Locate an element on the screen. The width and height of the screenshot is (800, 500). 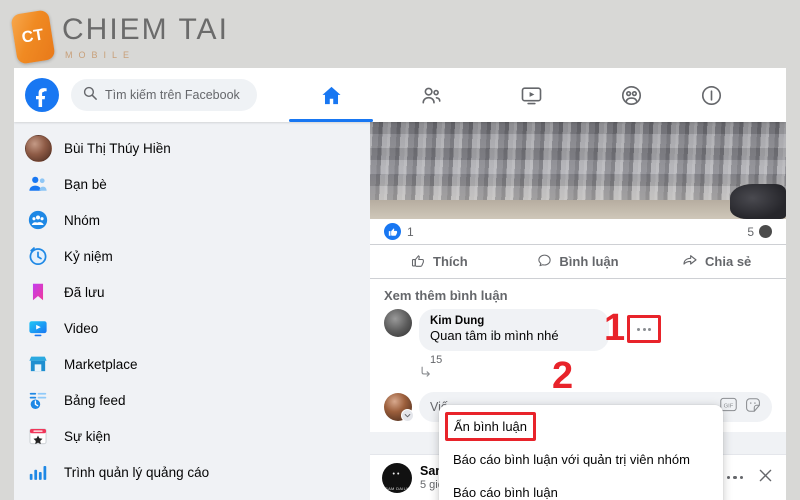
sidebar-item-ads-manager: Trình quản lý quảng cáo is located at coordinates (192, 472).